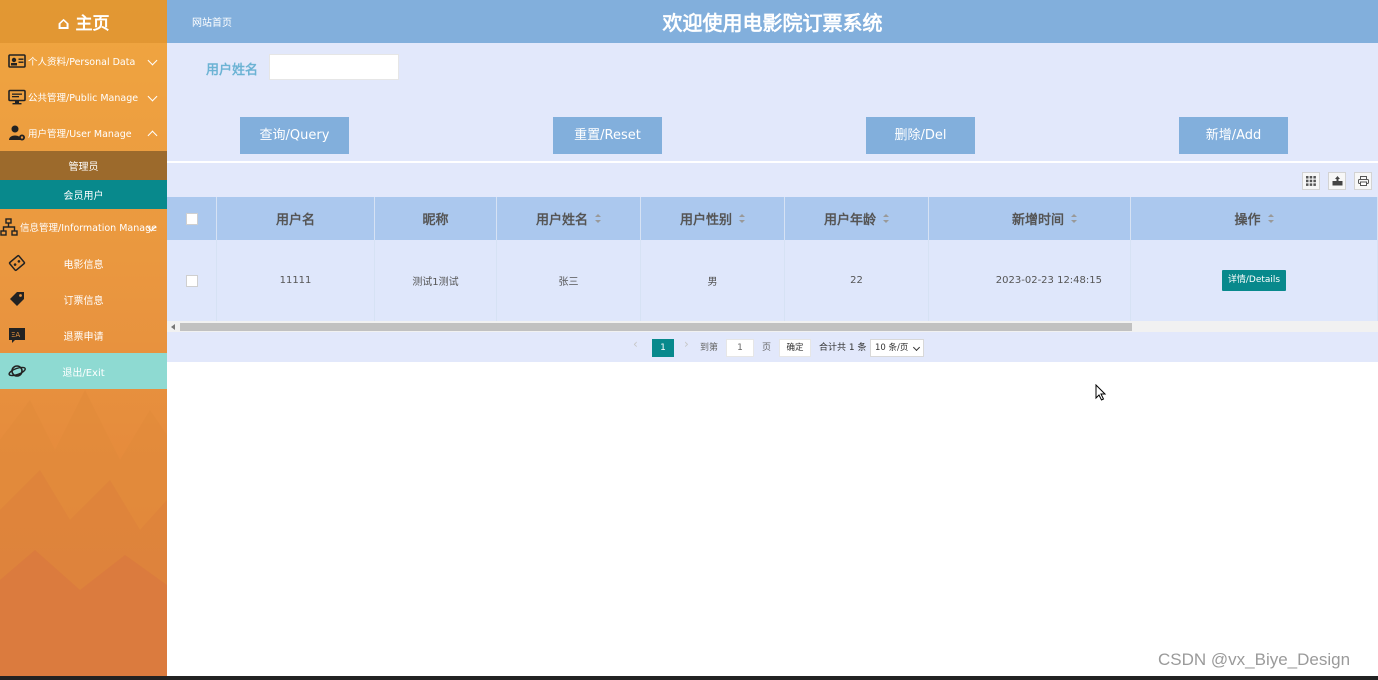 Image resolution: width=1378 pixels, height=680 pixels. I want to click on menu-public-manage: 公共管理/Public Manage, so click(83, 97).